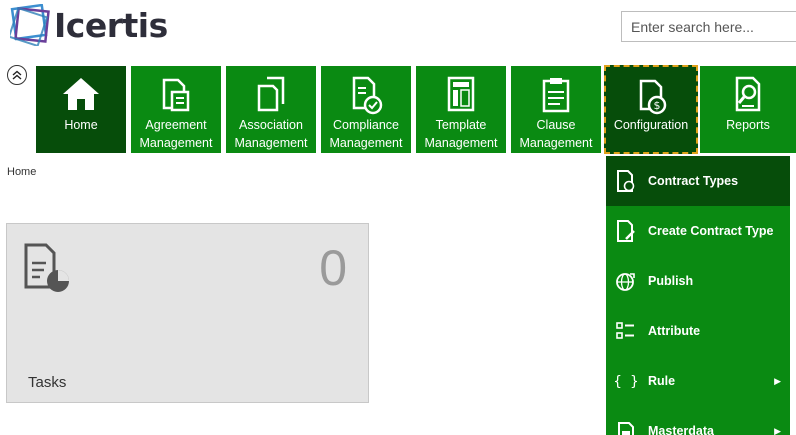 The height and width of the screenshot is (435, 796). I want to click on tile-label: Compliance Management, so click(366, 134).